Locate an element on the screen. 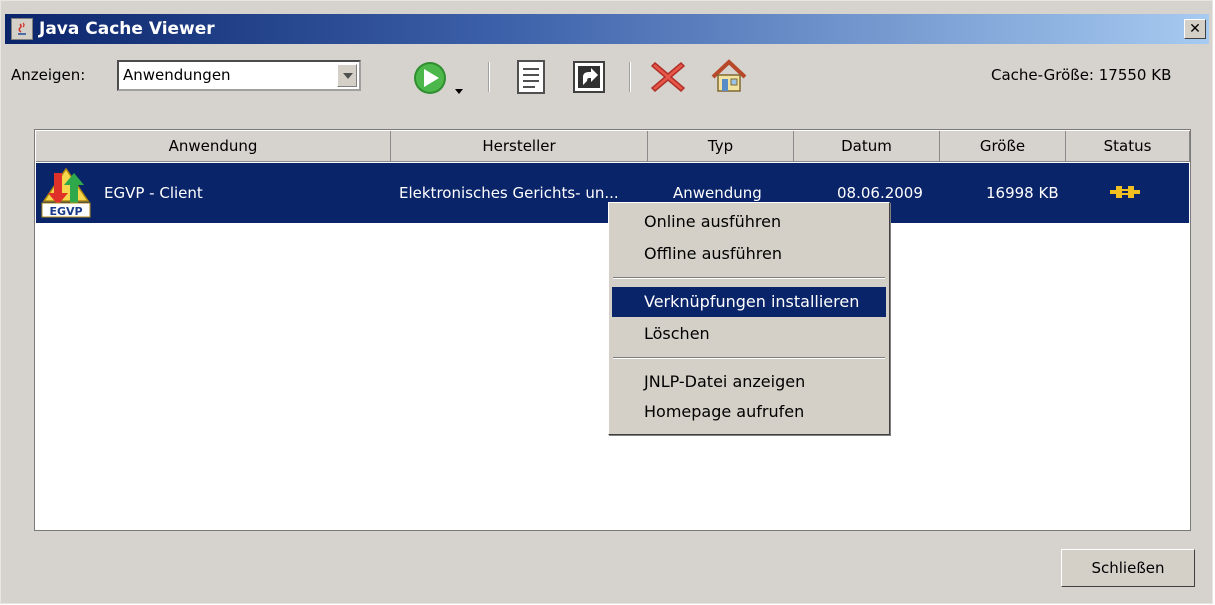  menu-item-install-shortcuts: Verknüpfungen installieren is located at coordinates (749, 302).